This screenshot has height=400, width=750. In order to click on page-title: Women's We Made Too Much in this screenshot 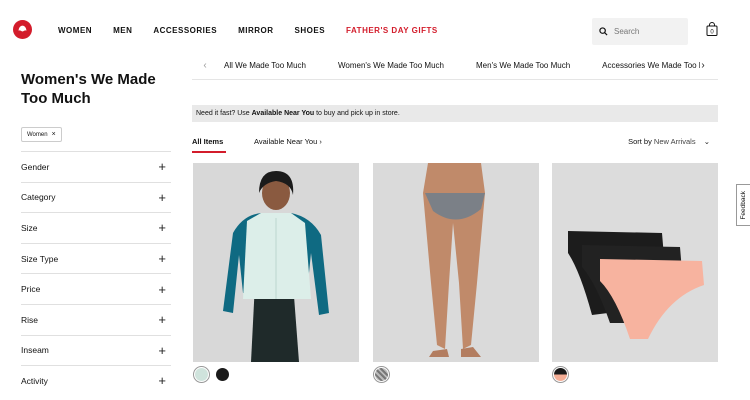, I will do `click(88, 89)`.